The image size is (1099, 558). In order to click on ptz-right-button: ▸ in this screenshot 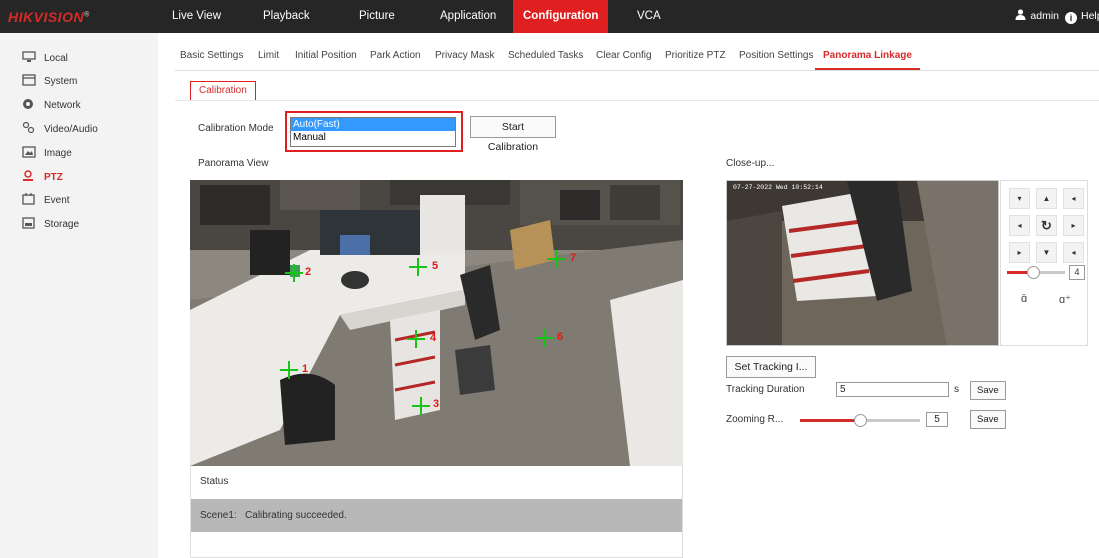, I will do `click(1073, 225)`.